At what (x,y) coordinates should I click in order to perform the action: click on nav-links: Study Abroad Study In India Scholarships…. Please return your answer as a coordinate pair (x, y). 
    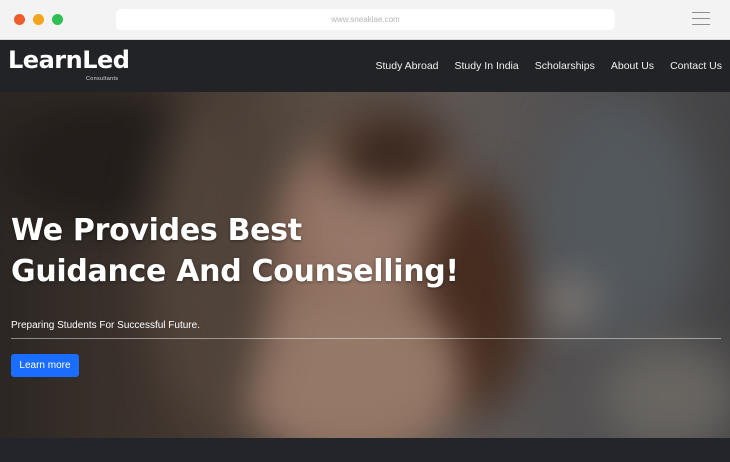
    Looking at the image, I should click on (548, 66).